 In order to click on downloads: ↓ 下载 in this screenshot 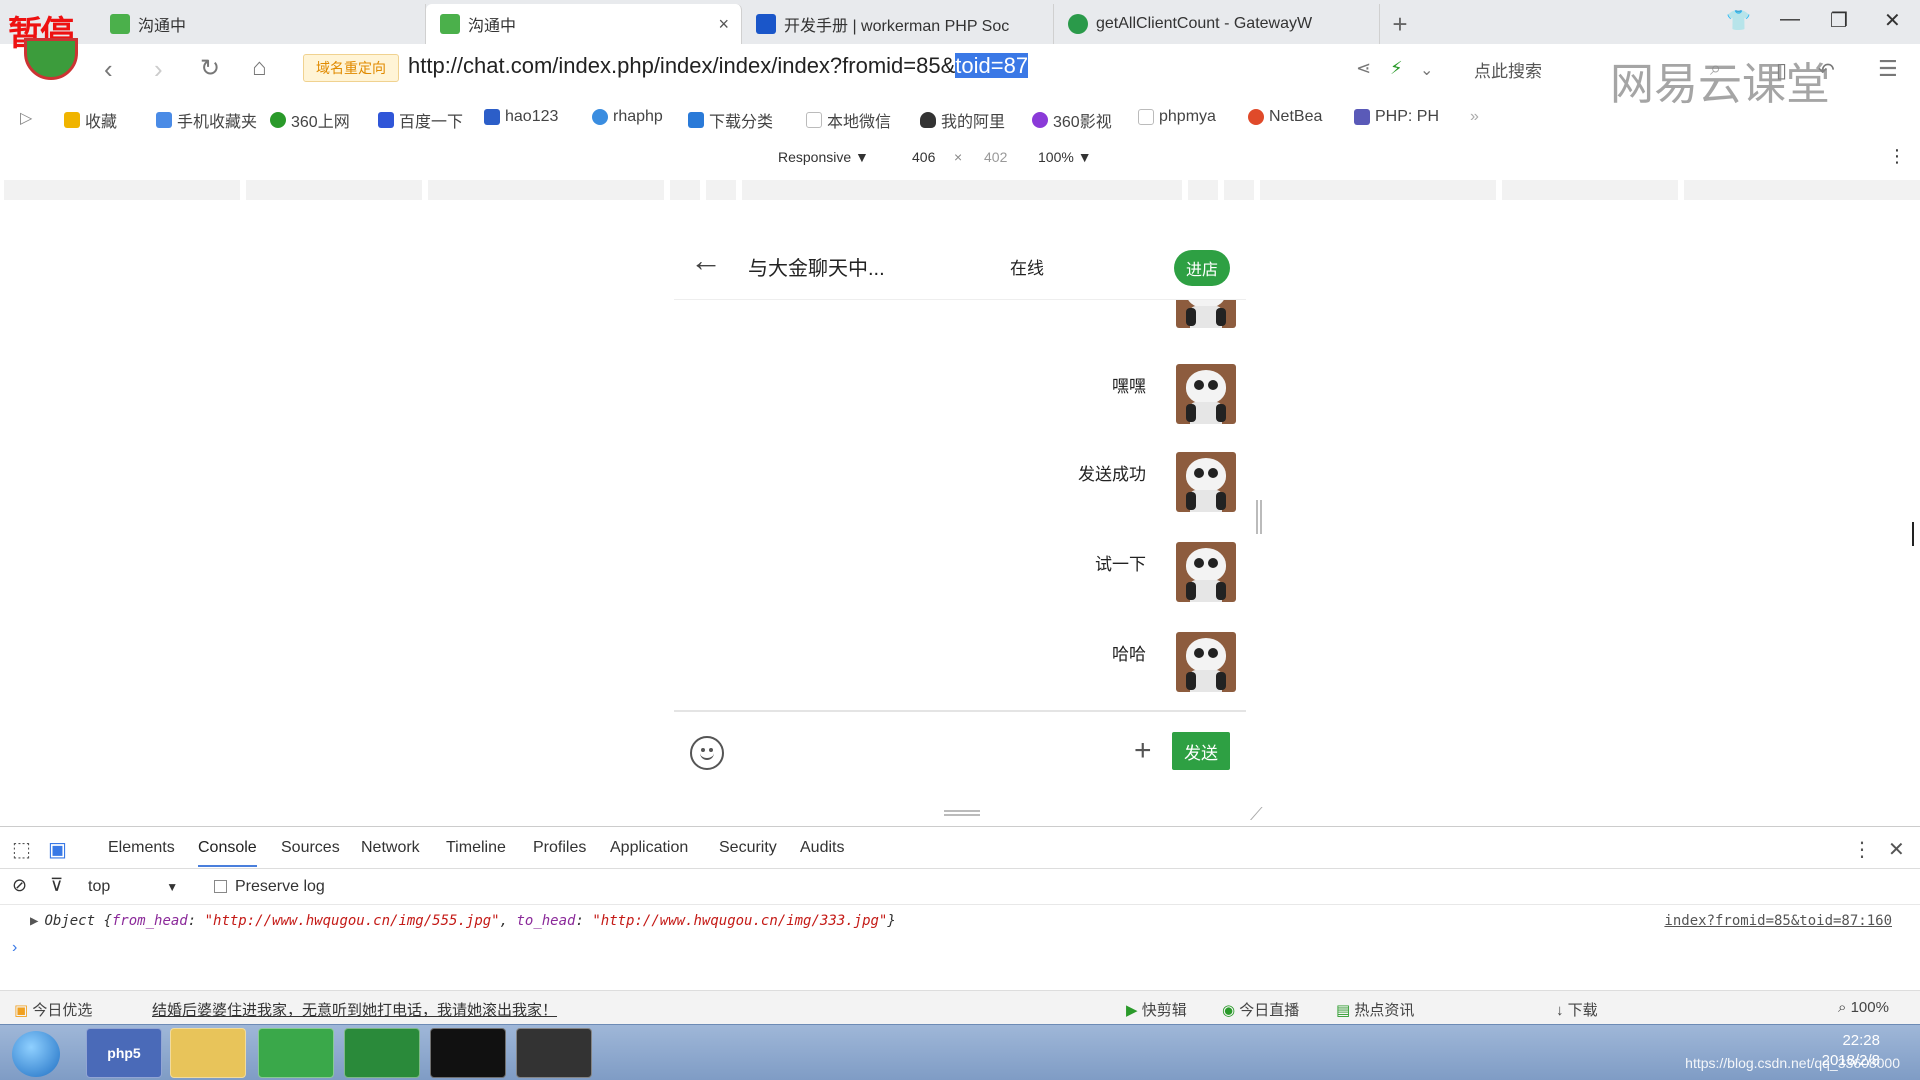, I will do `click(1577, 1009)`.